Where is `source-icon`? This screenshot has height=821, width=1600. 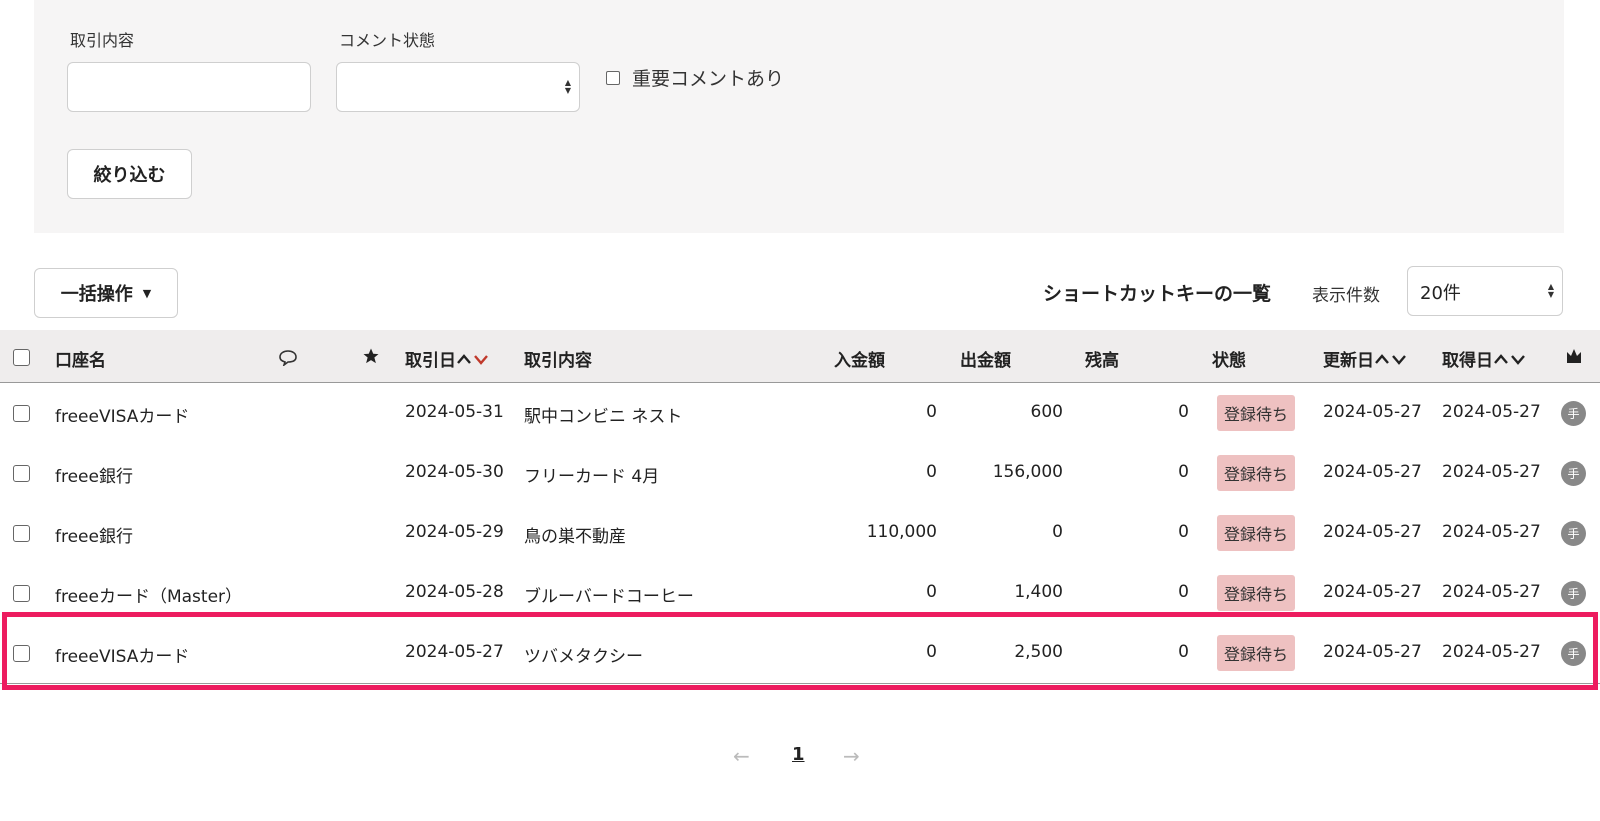 source-icon is located at coordinates (1574, 356).